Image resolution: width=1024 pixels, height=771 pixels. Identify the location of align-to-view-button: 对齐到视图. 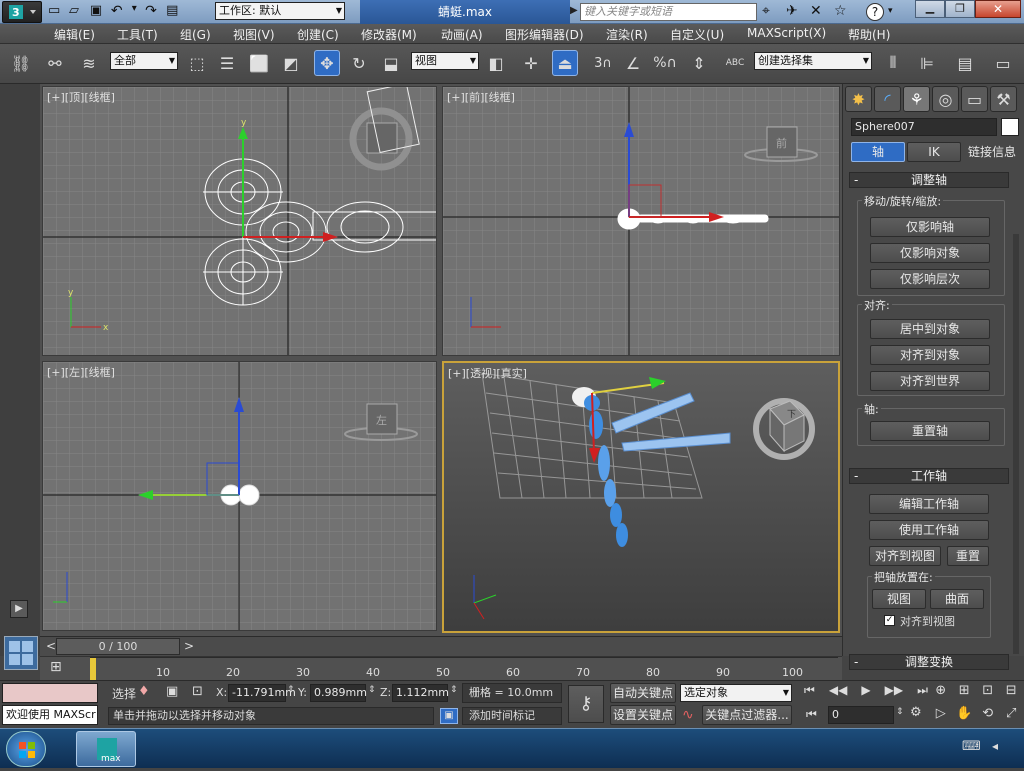
(905, 556).